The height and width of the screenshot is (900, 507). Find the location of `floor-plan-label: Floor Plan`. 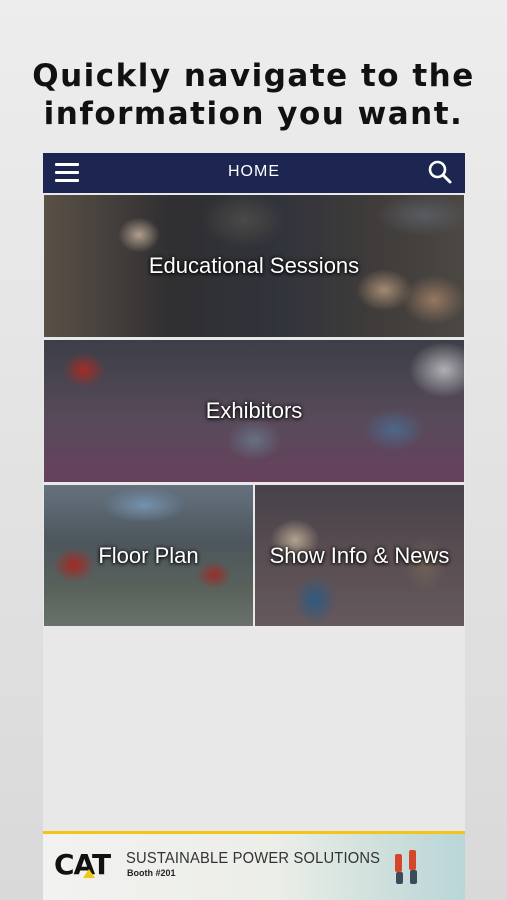

floor-plan-label: Floor Plan is located at coordinates (148, 555).